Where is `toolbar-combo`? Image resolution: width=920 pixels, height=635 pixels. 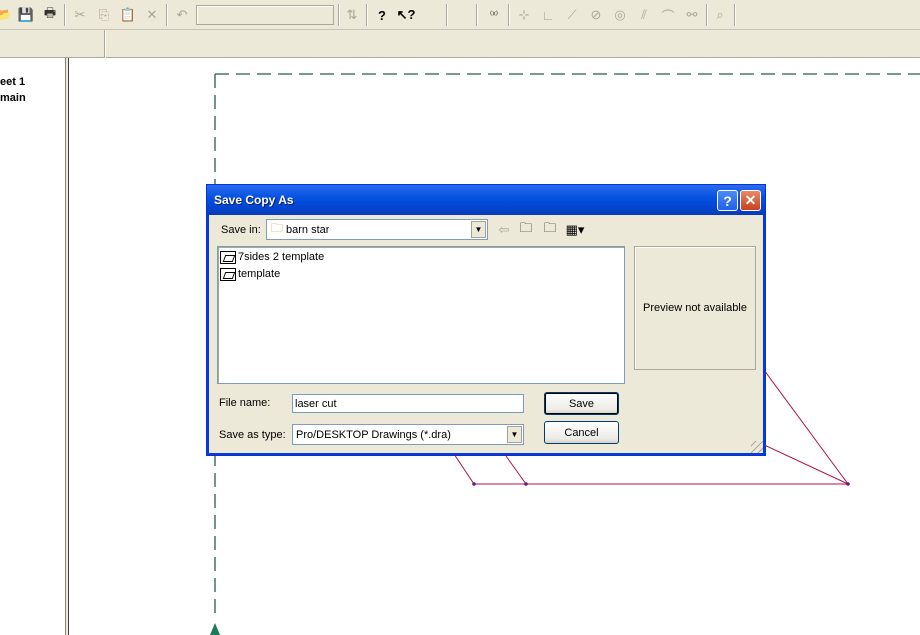
toolbar-combo is located at coordinates (265, 15).